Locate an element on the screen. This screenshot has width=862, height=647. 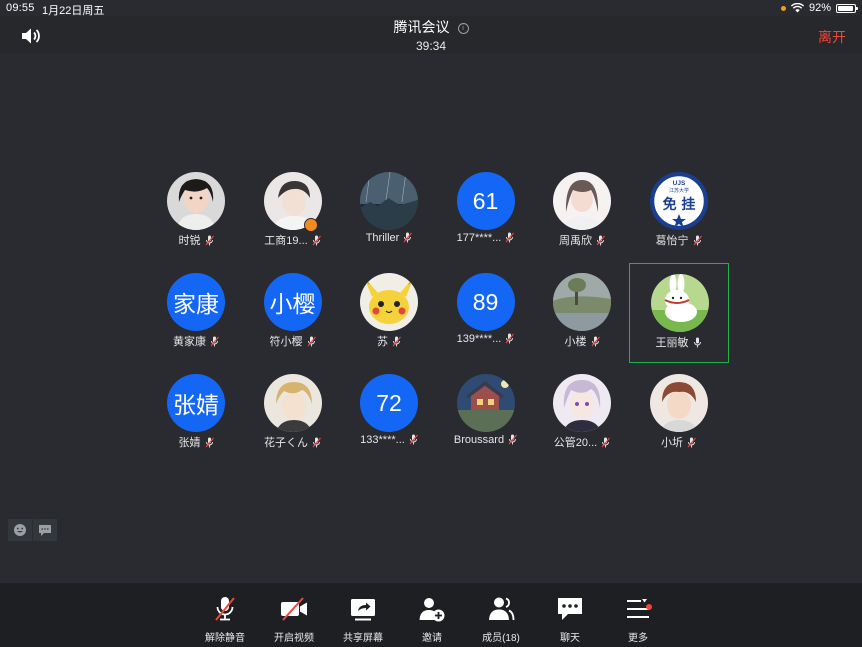
participant-name-row: 周禹欣 is located at coordinates (582, 240).